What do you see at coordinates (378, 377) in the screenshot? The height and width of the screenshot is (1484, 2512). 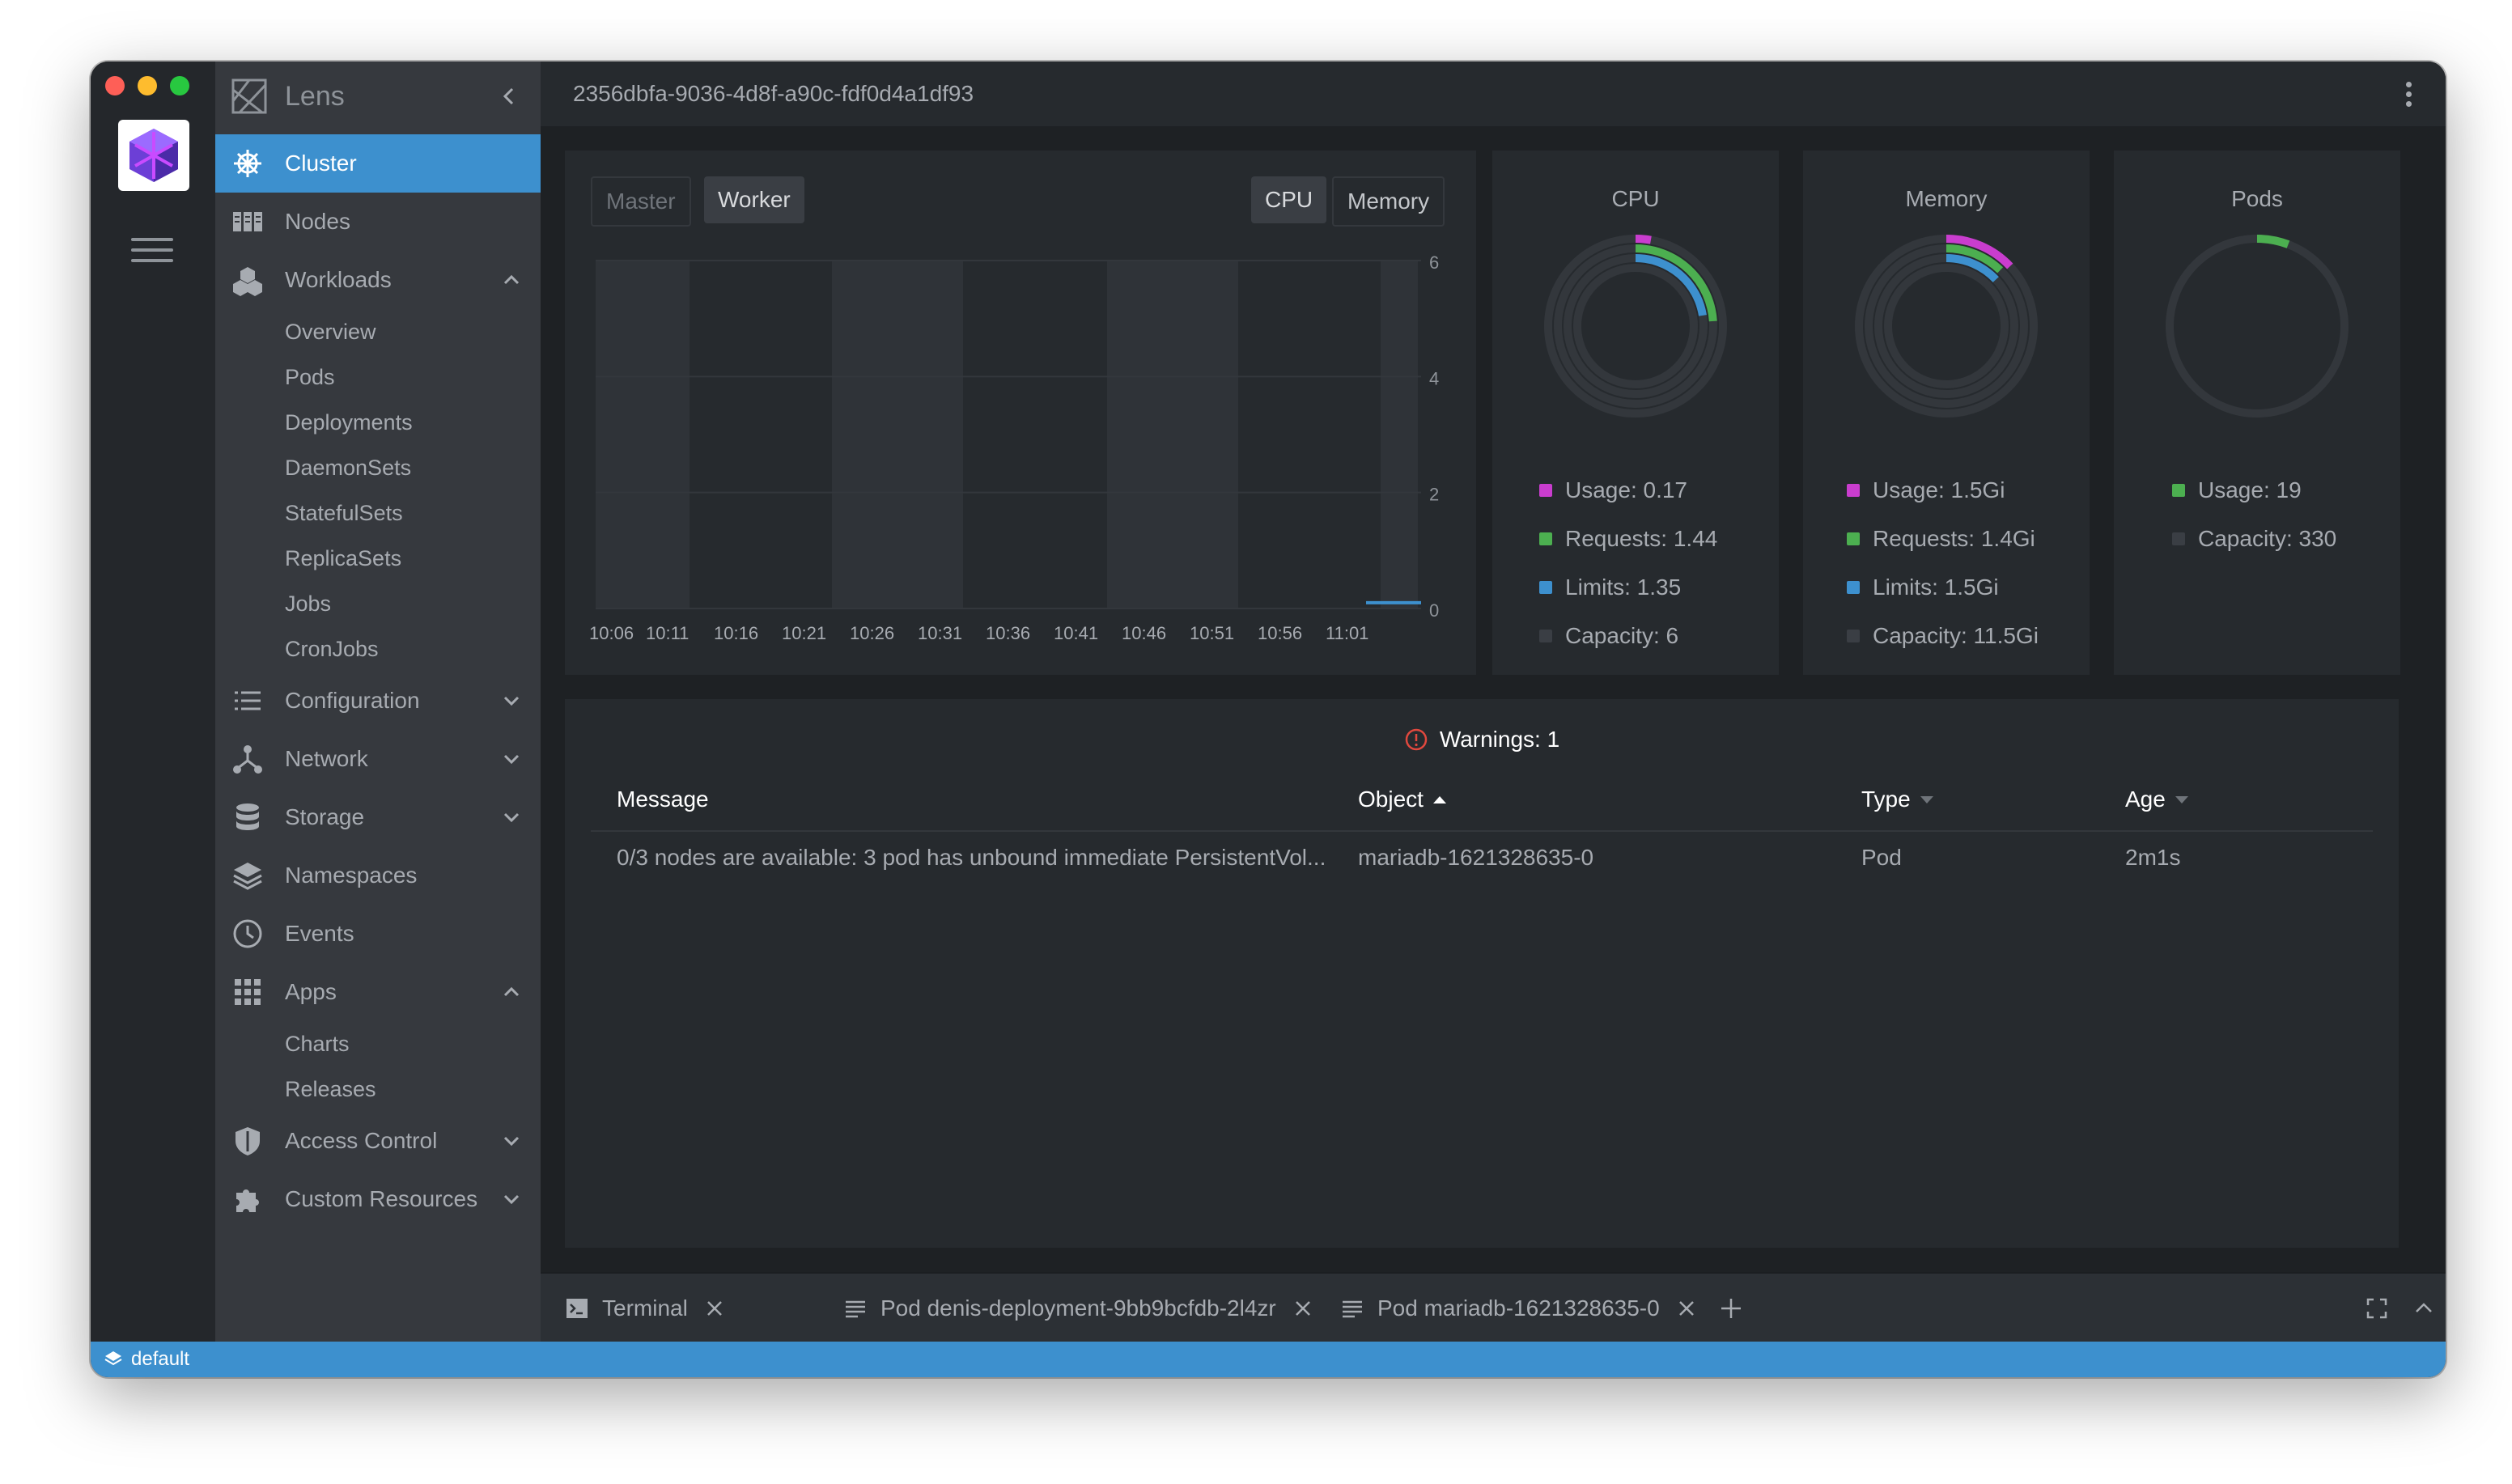 I see `sidebar-subitem-pods: Pods` at bounding box center [378, 377].